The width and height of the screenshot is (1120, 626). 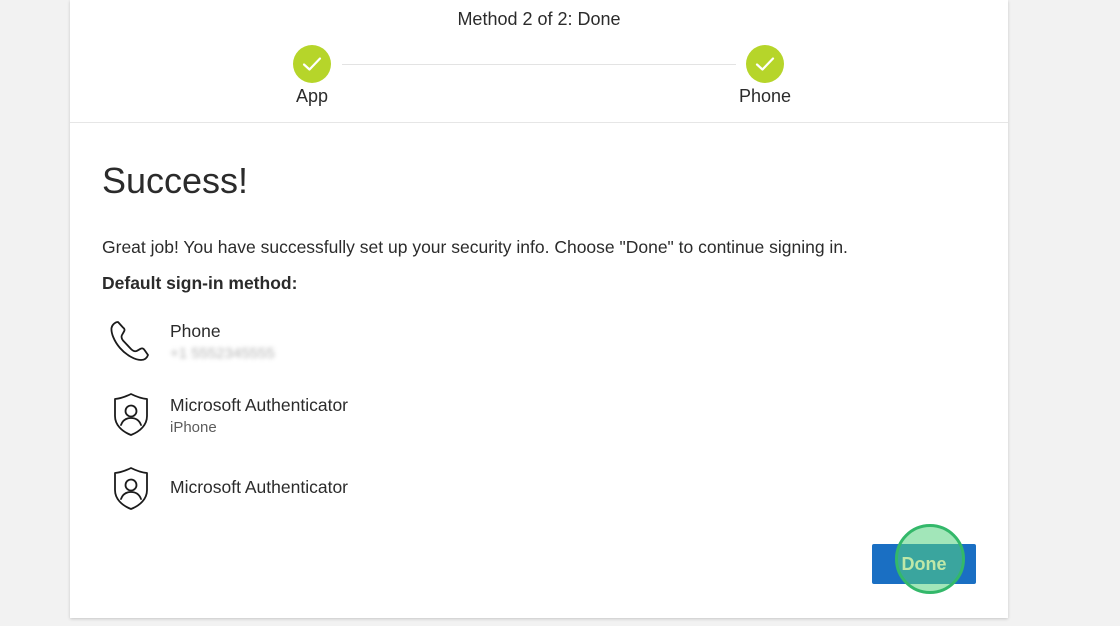 I want to click on step-label-phone: Phone, so click(x=765, y=96).